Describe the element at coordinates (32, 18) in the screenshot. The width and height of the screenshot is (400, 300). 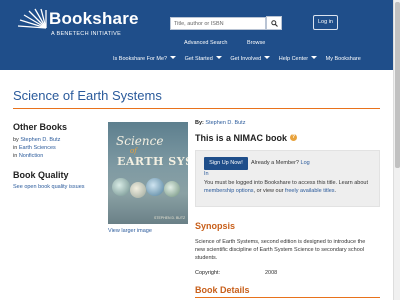
I see `logo-fan-icon` at that location.